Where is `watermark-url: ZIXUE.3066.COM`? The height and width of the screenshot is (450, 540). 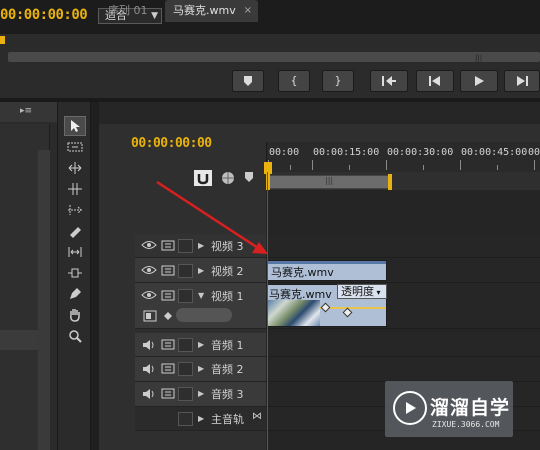
watermark-url: ZIXUE.3066.COM is located at coordinates (466, 424).